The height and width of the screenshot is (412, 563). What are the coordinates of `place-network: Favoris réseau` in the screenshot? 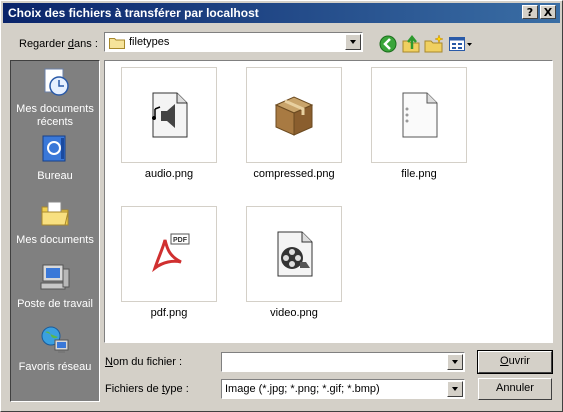 It's located at (55, 349).